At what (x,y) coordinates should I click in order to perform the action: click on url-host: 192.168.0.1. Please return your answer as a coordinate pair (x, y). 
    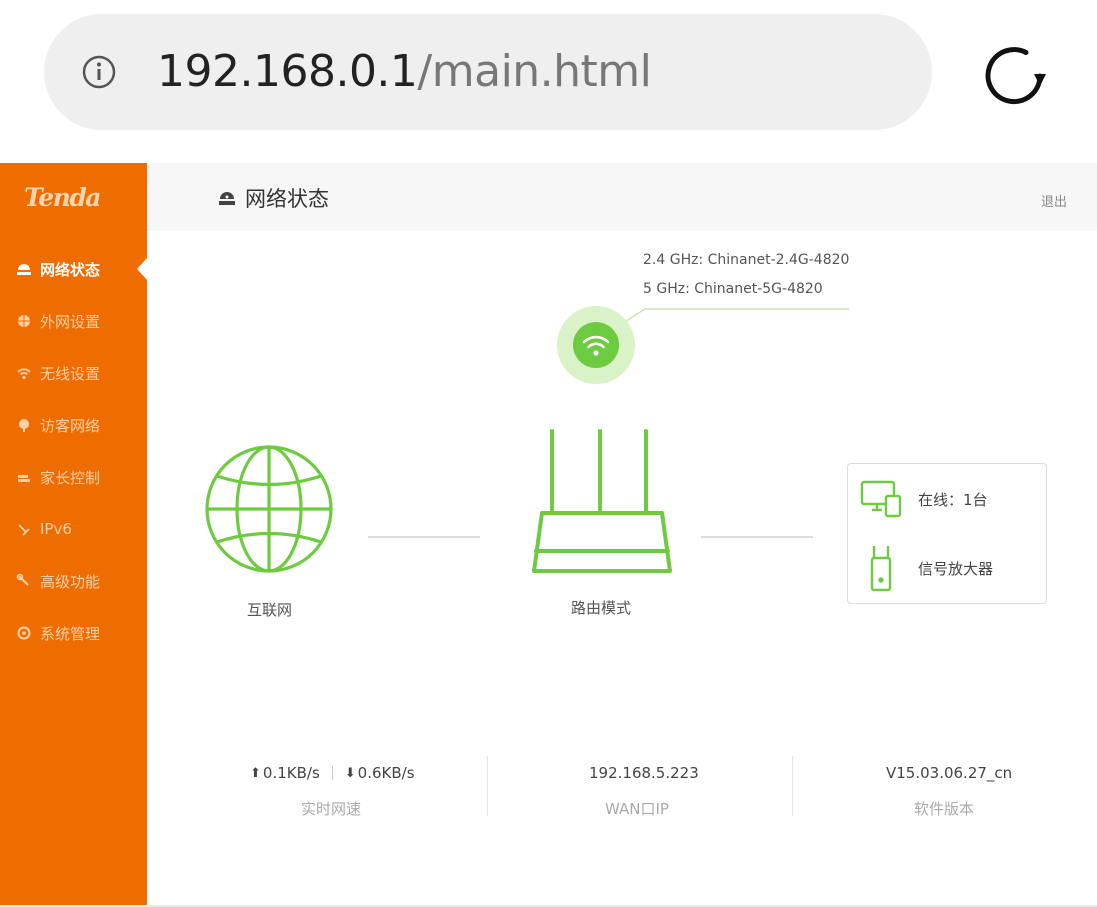
    Looking at the image, I should click on (287, 71).